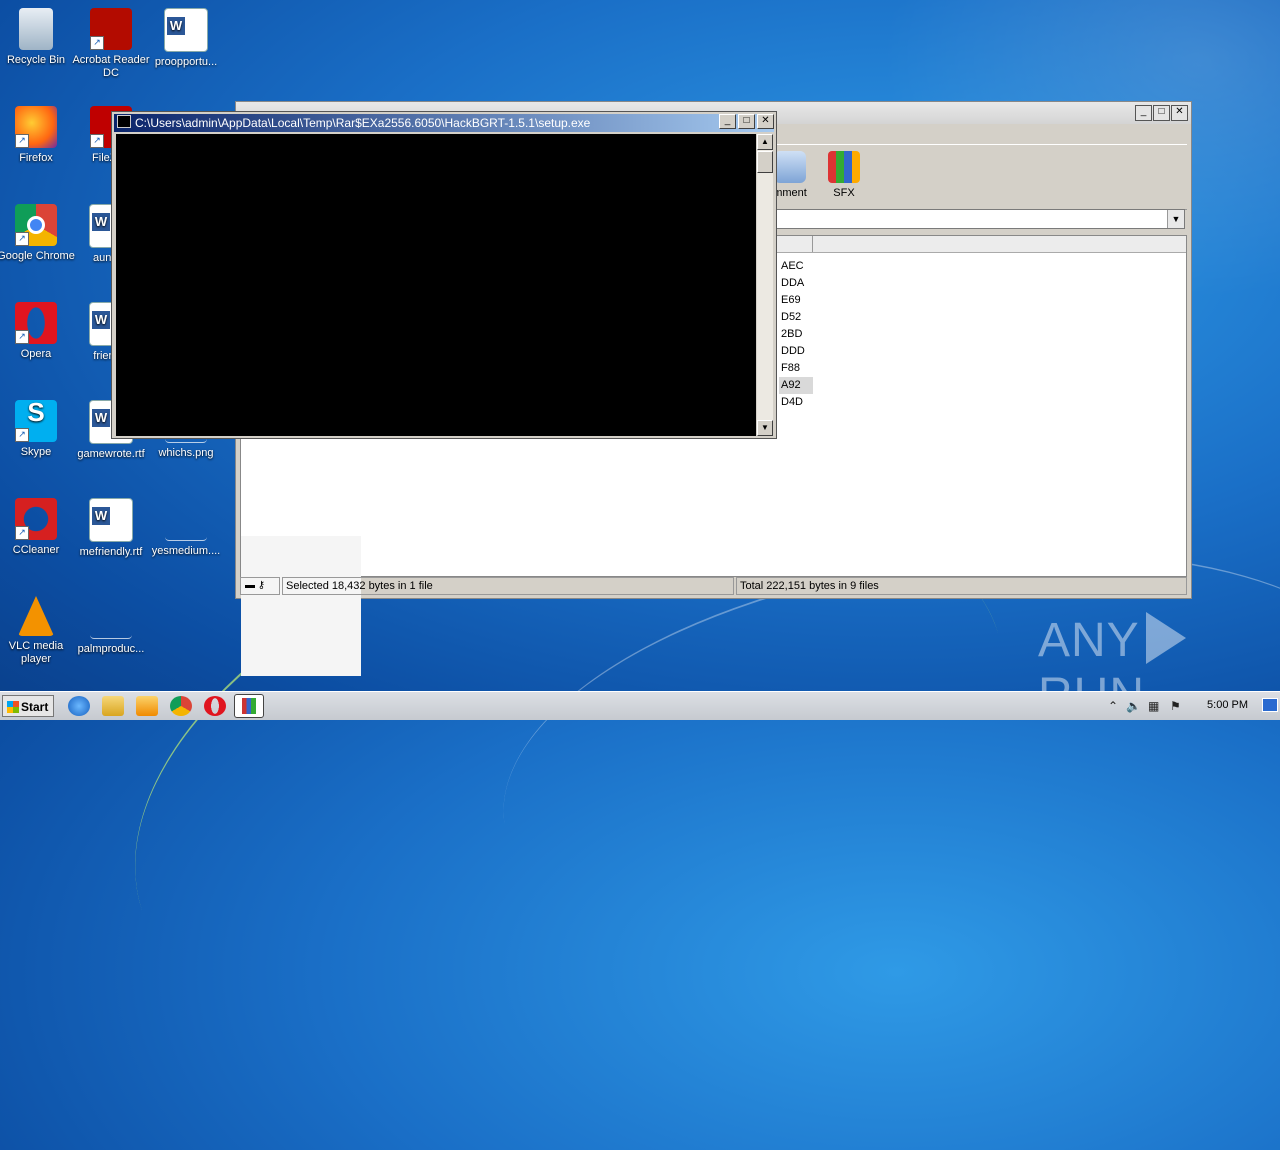 This screenshot has width=1280, height=1150. I want to click on sfx-button: SFX, so click(844, 175).